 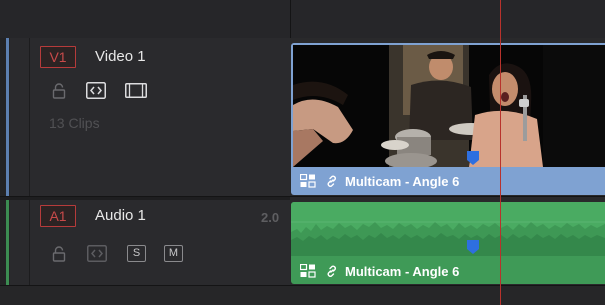 What do you see at coordinates (74, 123) in the screenshot?
I see `clip-count: 13 Clips` at bounding box center [74, 123].